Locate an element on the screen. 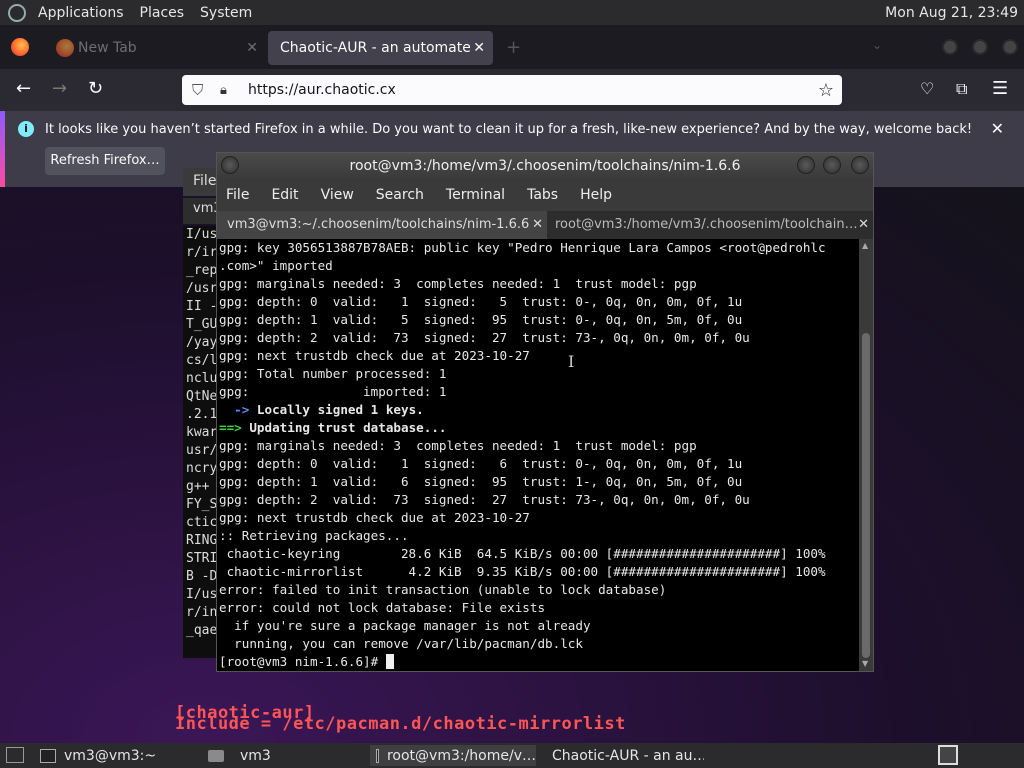 The width and height of the screenshot is (1024, 768). pocket-icon: ♡ is located at coordinates (927, 89).